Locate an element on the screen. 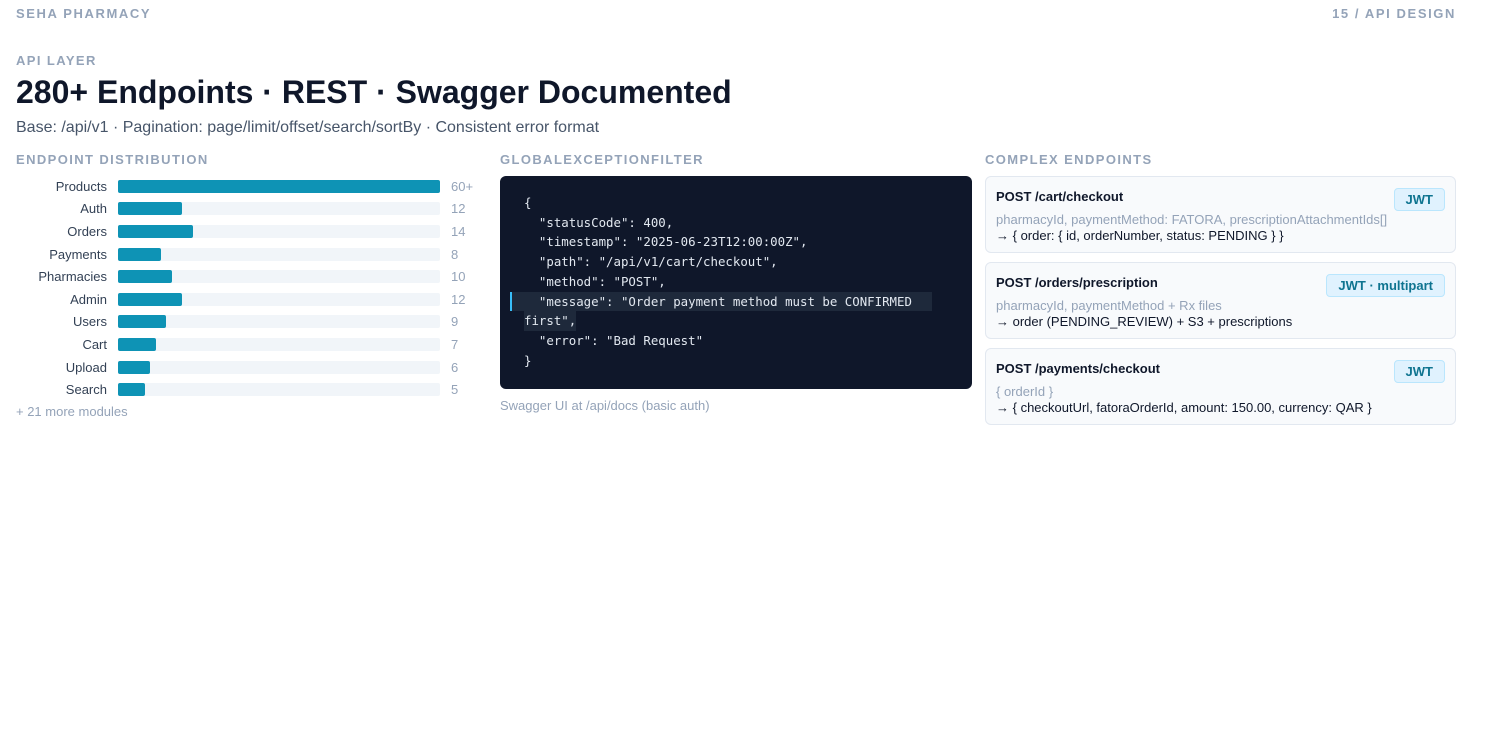  page-indicator: 15 / API DESIGN is located at coordinates (1394, 13).